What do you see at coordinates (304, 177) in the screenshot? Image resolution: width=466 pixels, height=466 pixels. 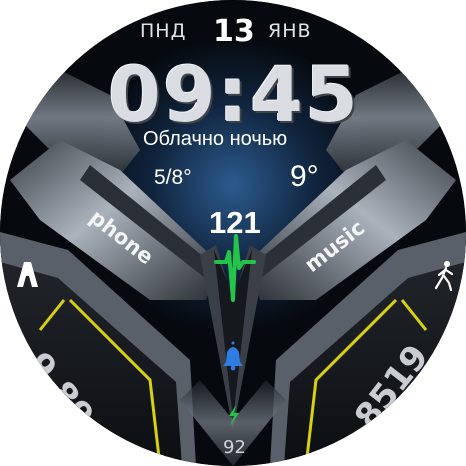 I see `weather-temperature: 9°` at bounding box center [304, 177].